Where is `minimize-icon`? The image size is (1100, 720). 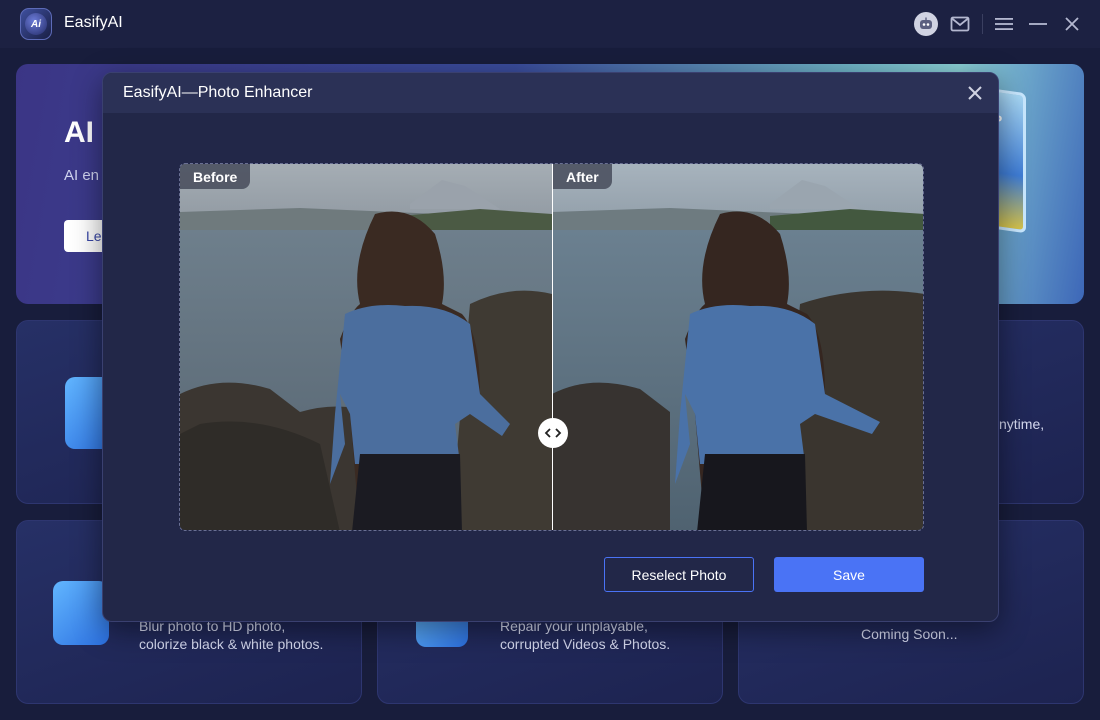 minimize-icon is located at coordinates (1038, 24).